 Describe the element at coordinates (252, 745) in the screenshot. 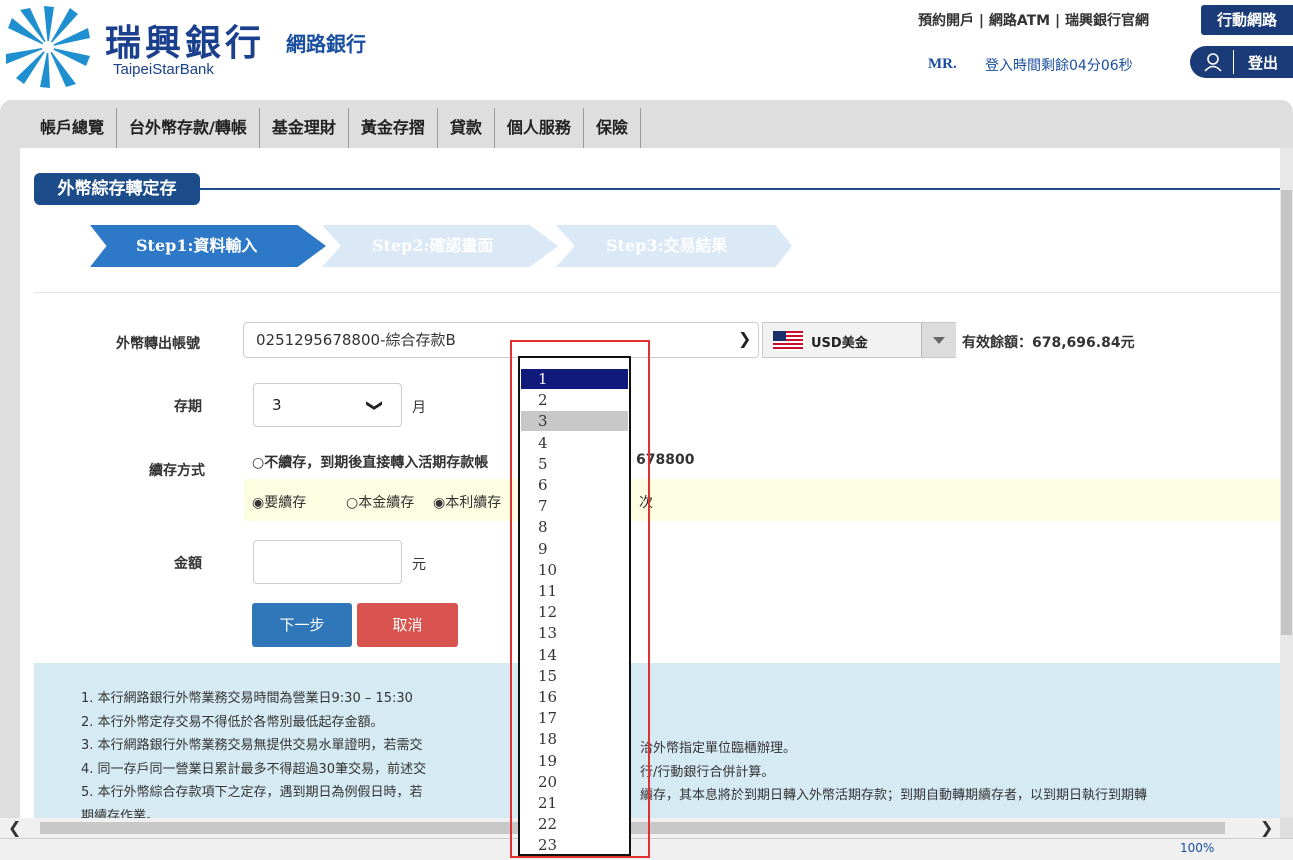

I see `note-item: 3. 本行網路銀行外幣業務交易無提供交易水單證明，若需交` at that location.